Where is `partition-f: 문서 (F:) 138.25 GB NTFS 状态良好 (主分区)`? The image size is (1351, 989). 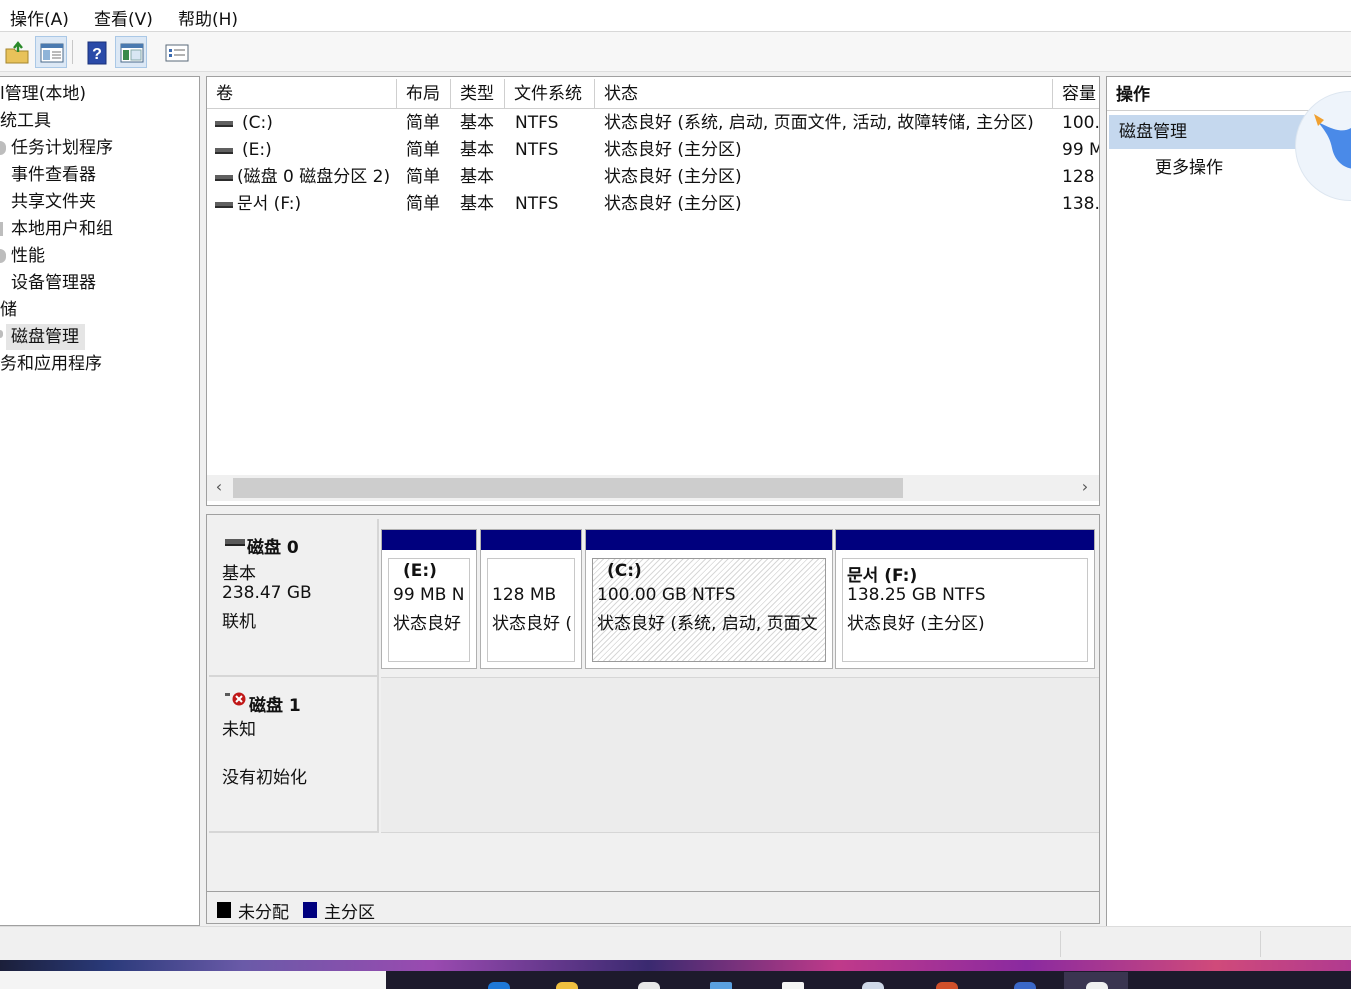
partition-f: 문서 (F:) 138.25 GB NTFS 状态良好 (主分区) is located at coordinates (965, 599).